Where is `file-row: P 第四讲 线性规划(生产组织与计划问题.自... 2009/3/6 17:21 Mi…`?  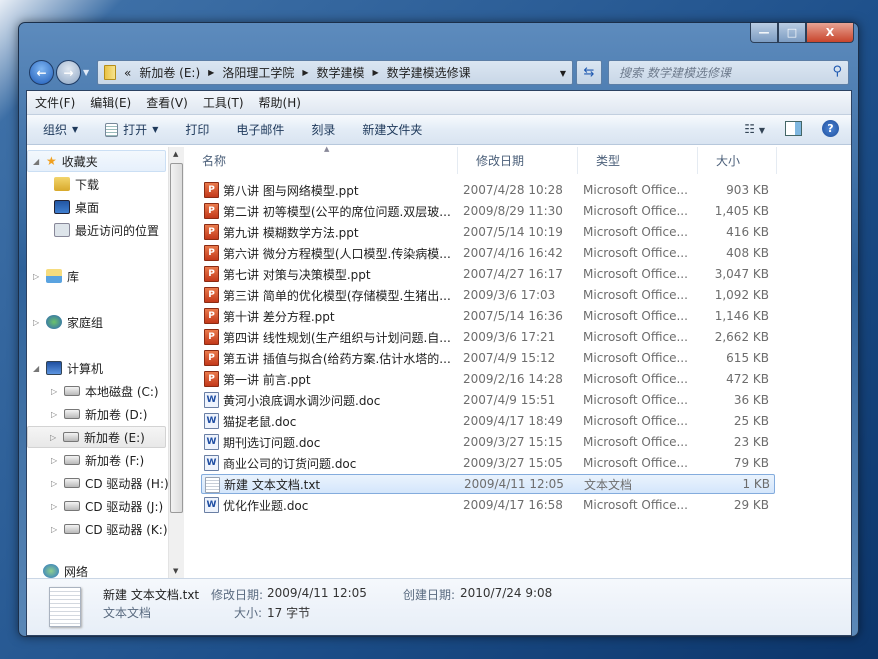 file-row: P 第四讲 线性规划(生产组织与计划问题.自... 2009/3/6 17:21 Mi… is located at coordinates (488, 337).